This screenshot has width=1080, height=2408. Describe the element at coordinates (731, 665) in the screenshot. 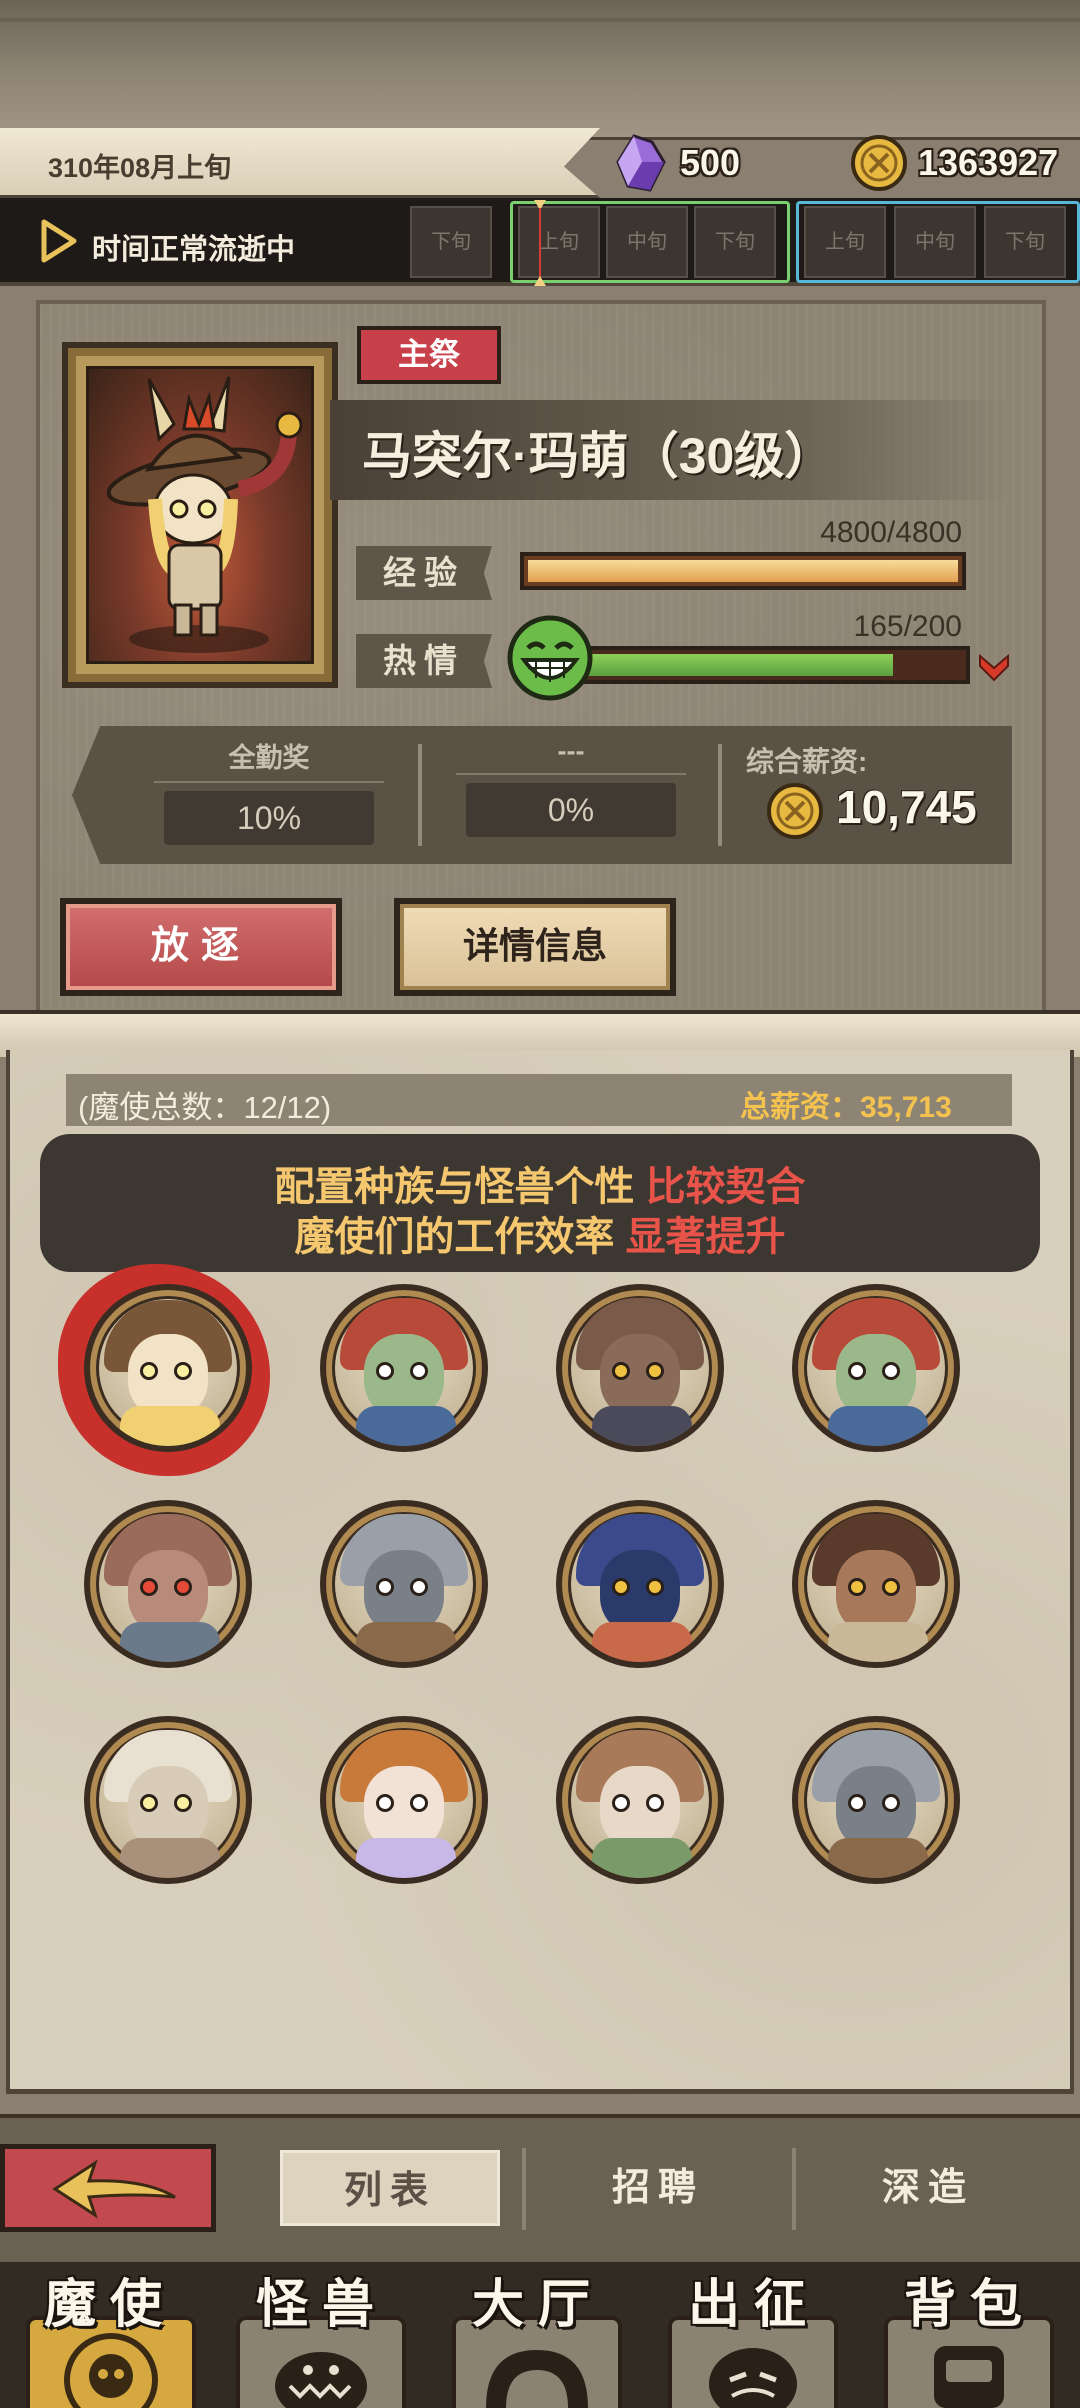

I see `passion-bar-fill` at that location.